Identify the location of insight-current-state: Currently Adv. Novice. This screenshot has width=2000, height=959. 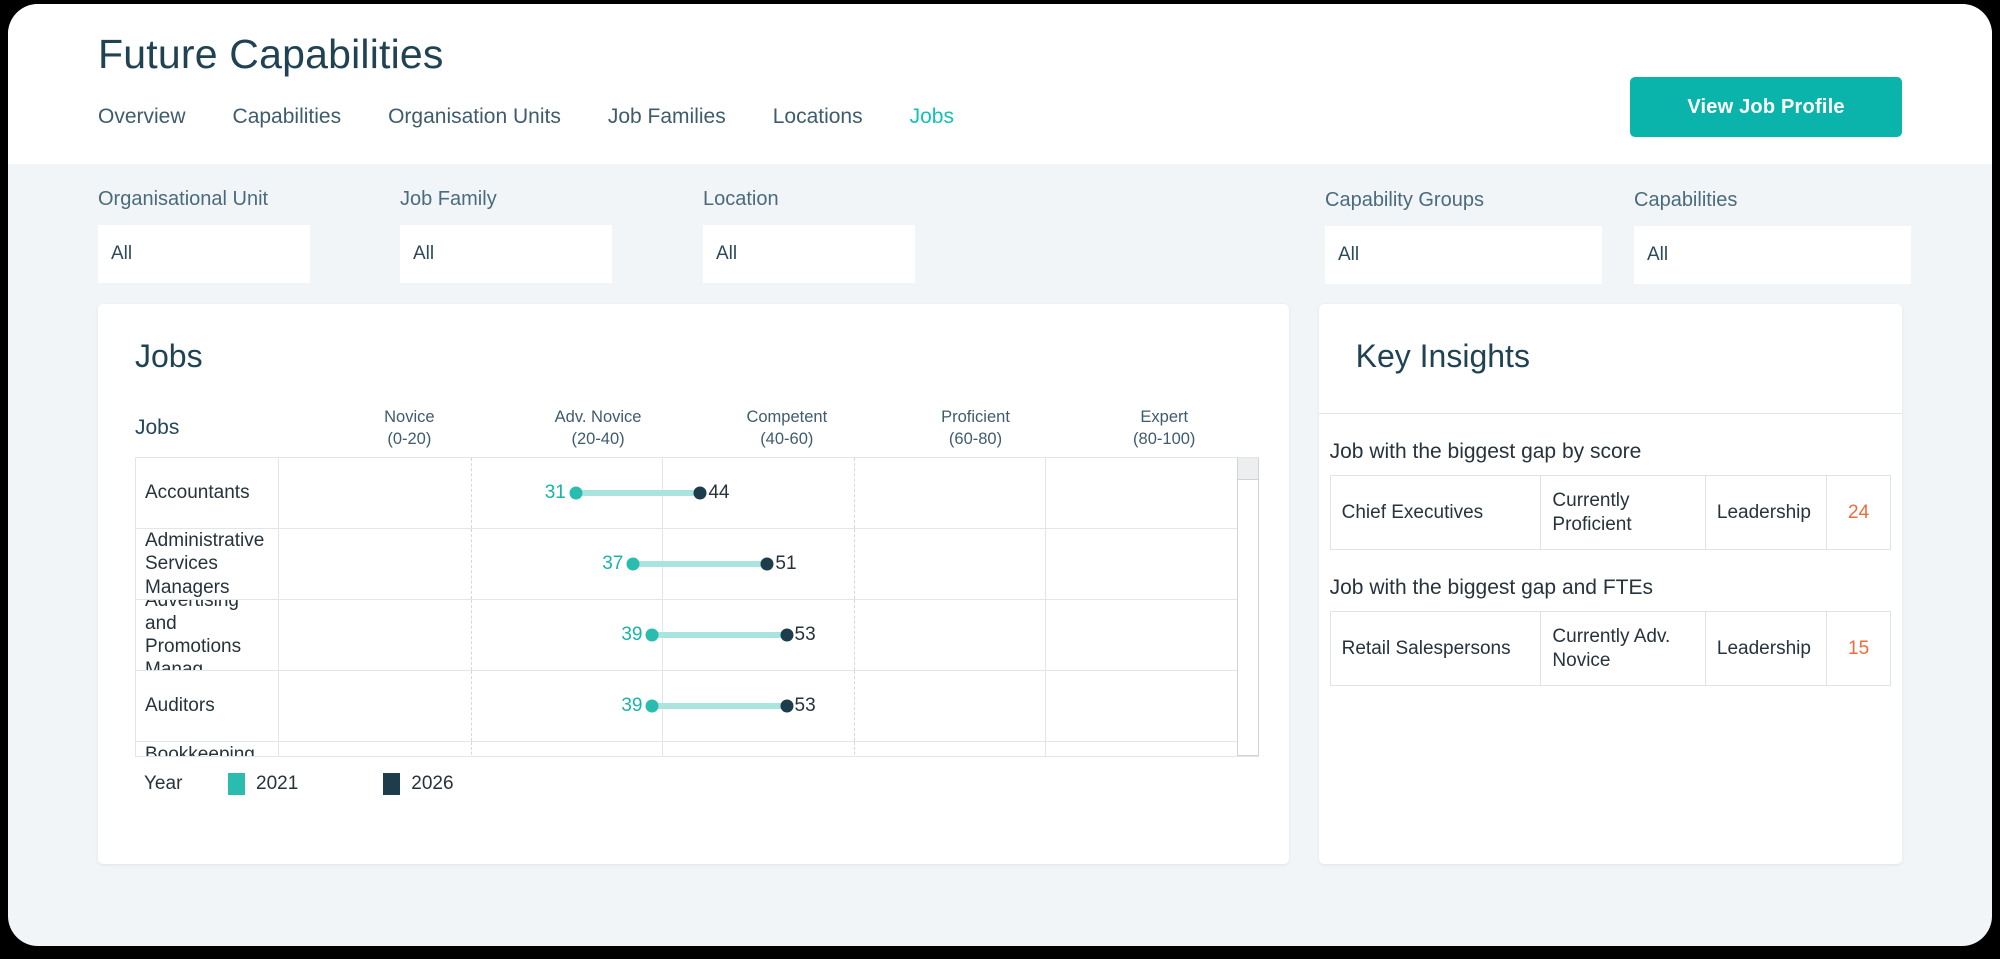
(1623, 649).